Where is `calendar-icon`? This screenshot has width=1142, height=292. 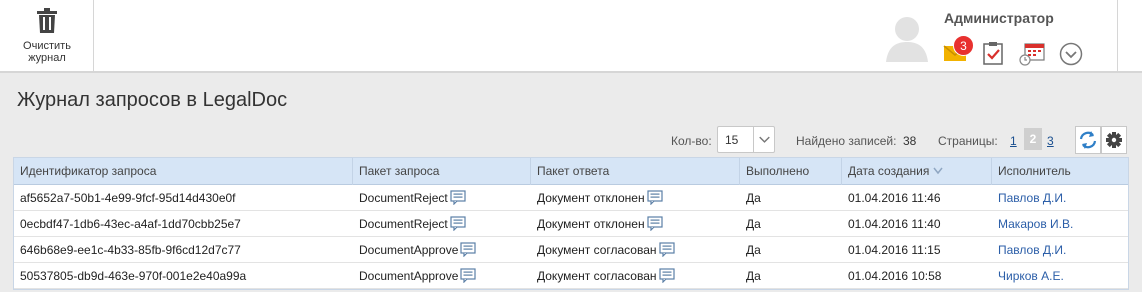 calendar-icon is located at coordinates (1032, 54).